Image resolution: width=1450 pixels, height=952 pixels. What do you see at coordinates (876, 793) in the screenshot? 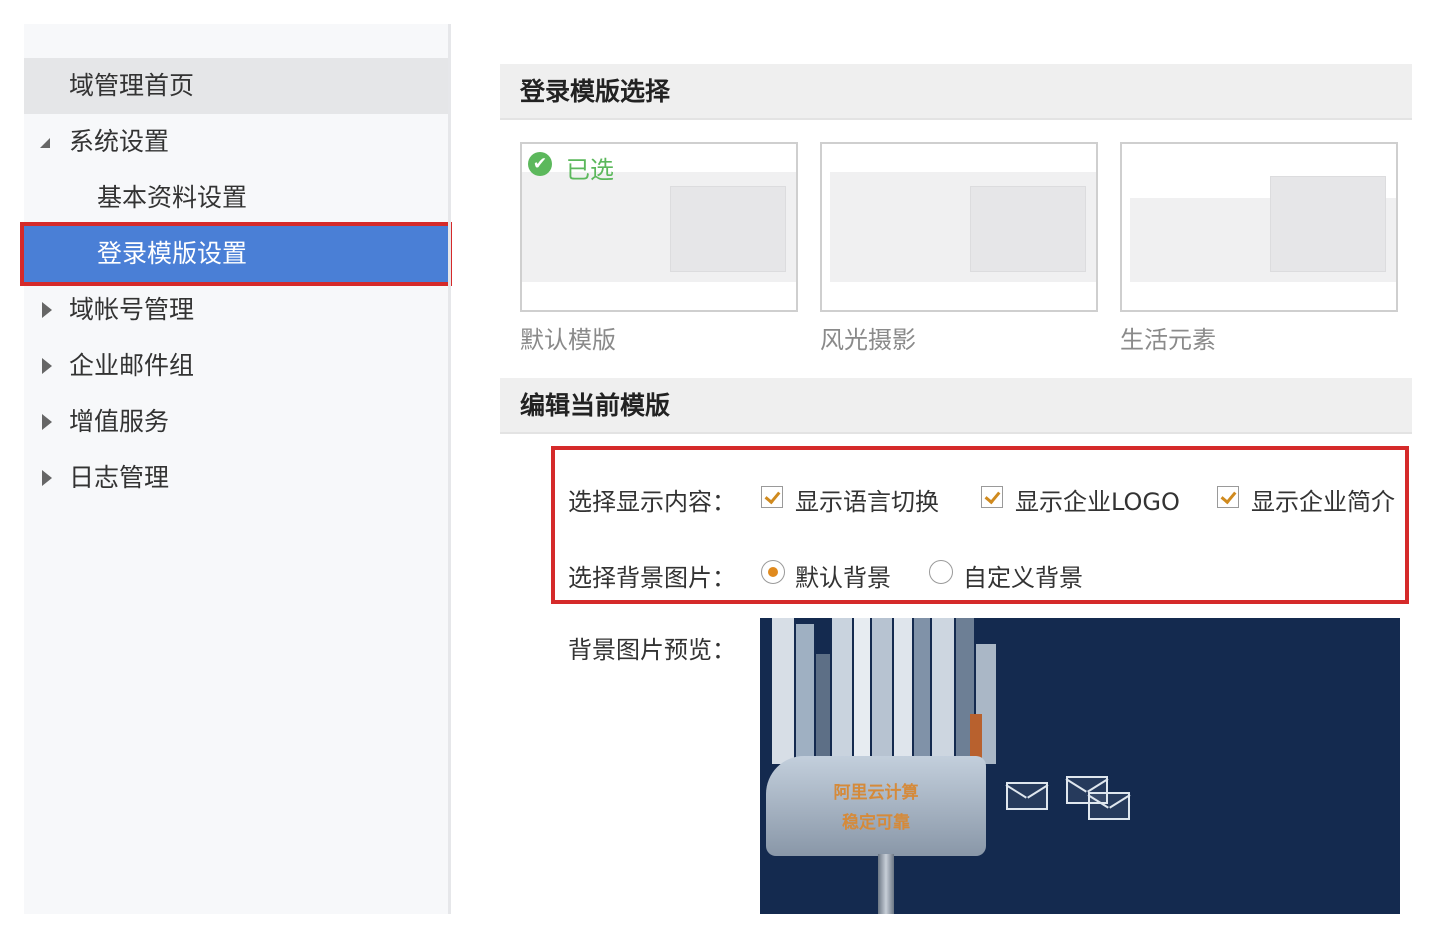
I see `preview-text-line1: 阿里云计算` at bounding box center [876, 793].